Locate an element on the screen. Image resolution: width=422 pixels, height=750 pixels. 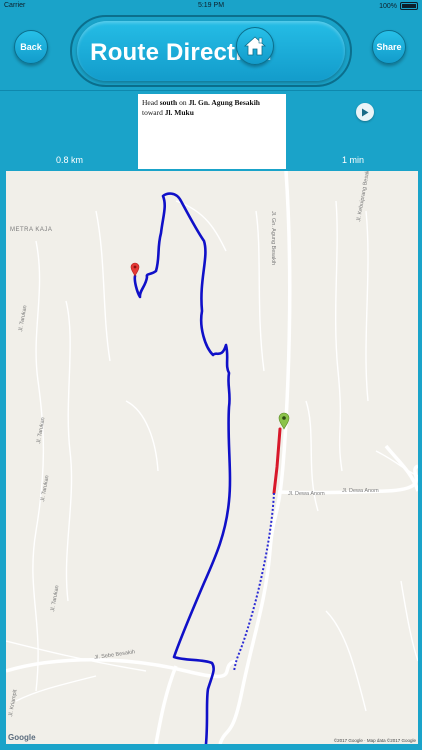
play-icon is located at coordinates (365, 112).